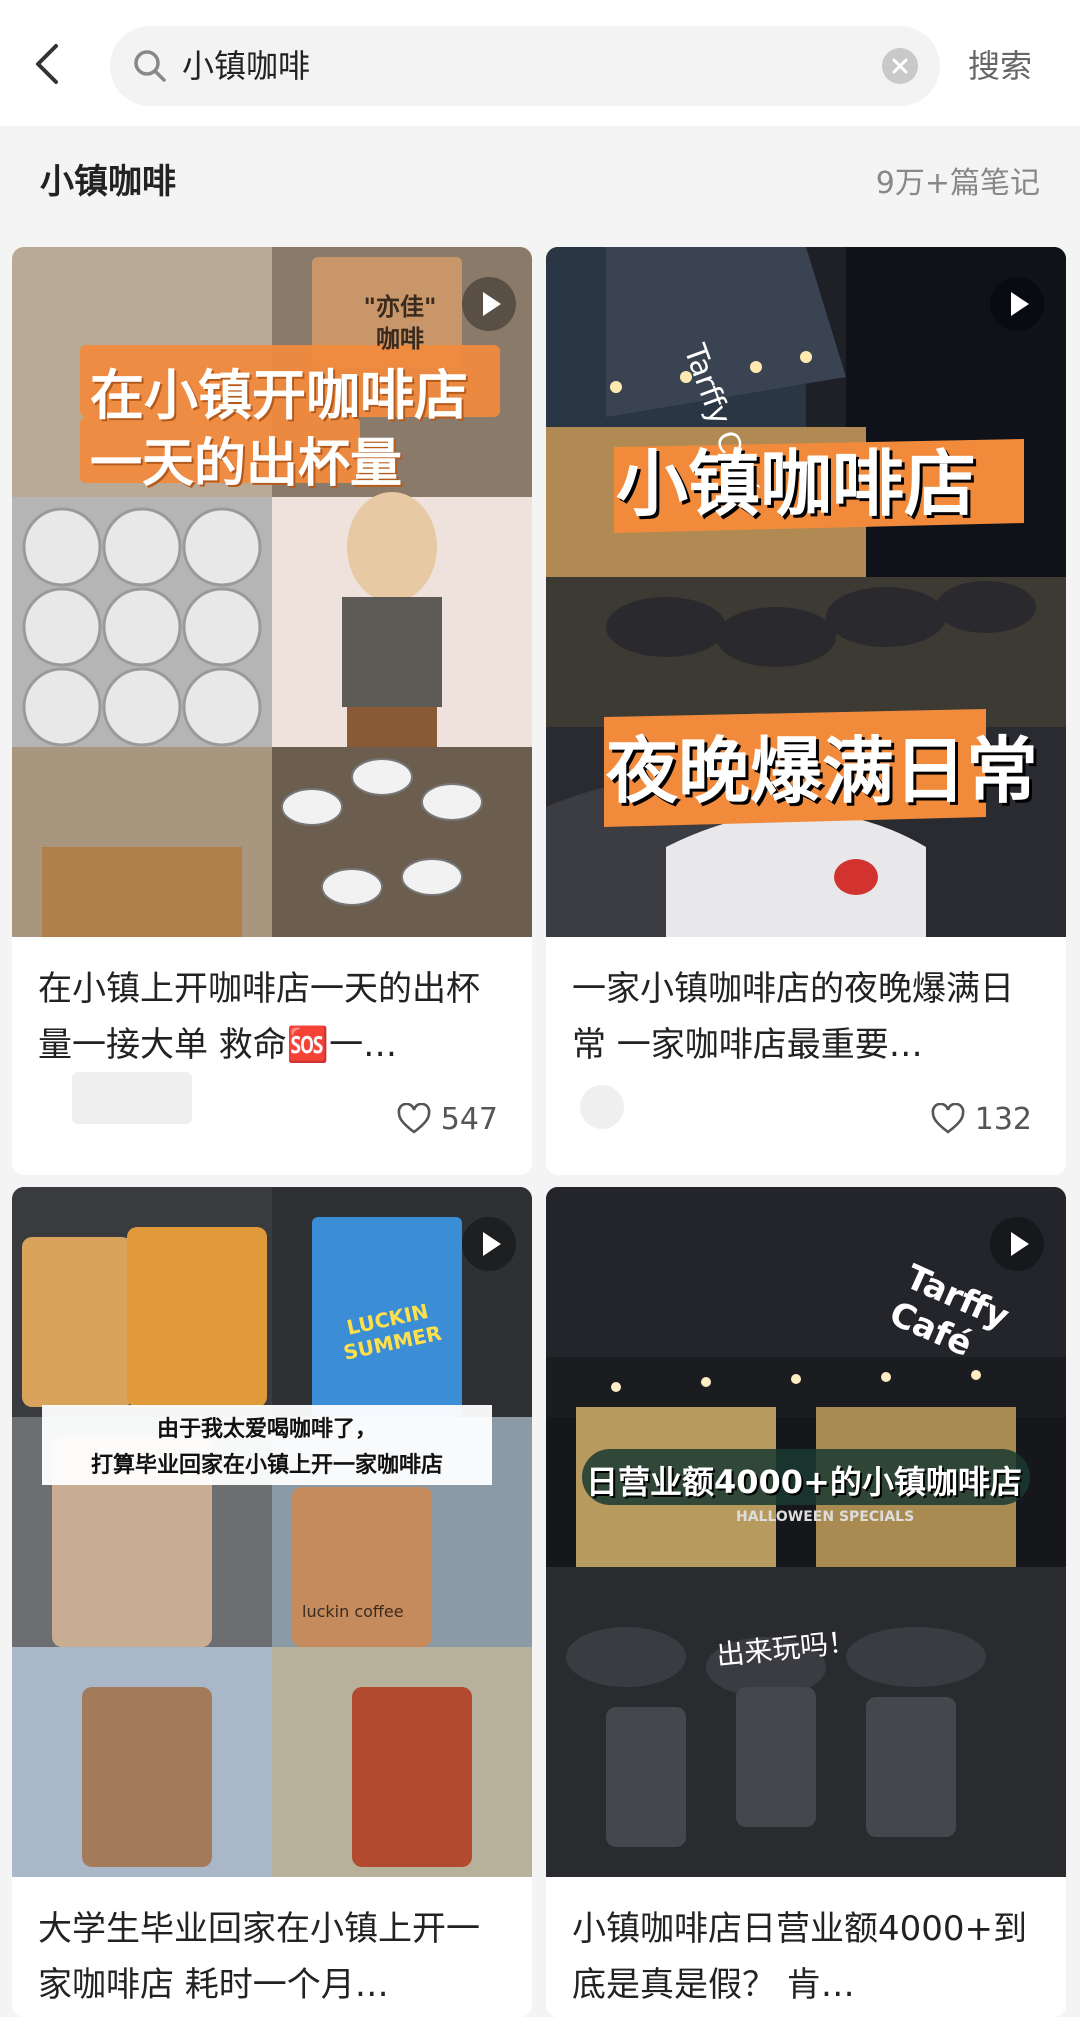  What do you see at coordinates (804, 1482) in the screenshot?
I see `cover-overlay-line-1: 日营业额4000+的小镇咖啡店` at bounding box center [804, 1482].